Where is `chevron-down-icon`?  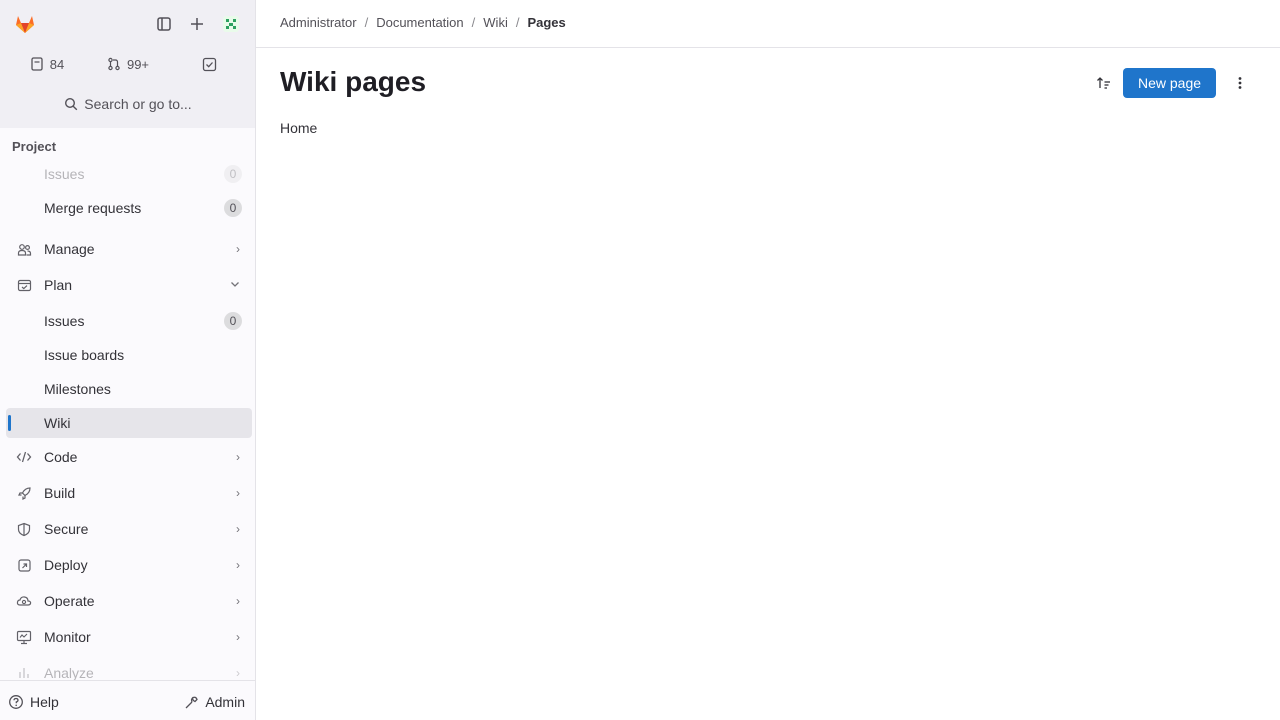 chevron-down-icon is located at coordinates (235, 285).